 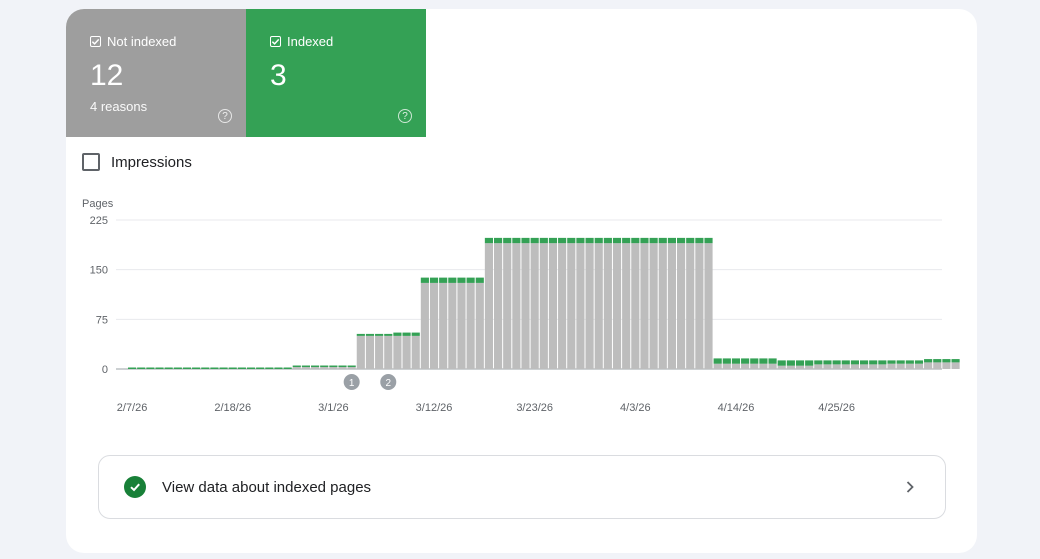 What do you see at coordinates (102, 320) in the screenshot?
I see `y-tick-label: 75` at bounding box center [102, 320].